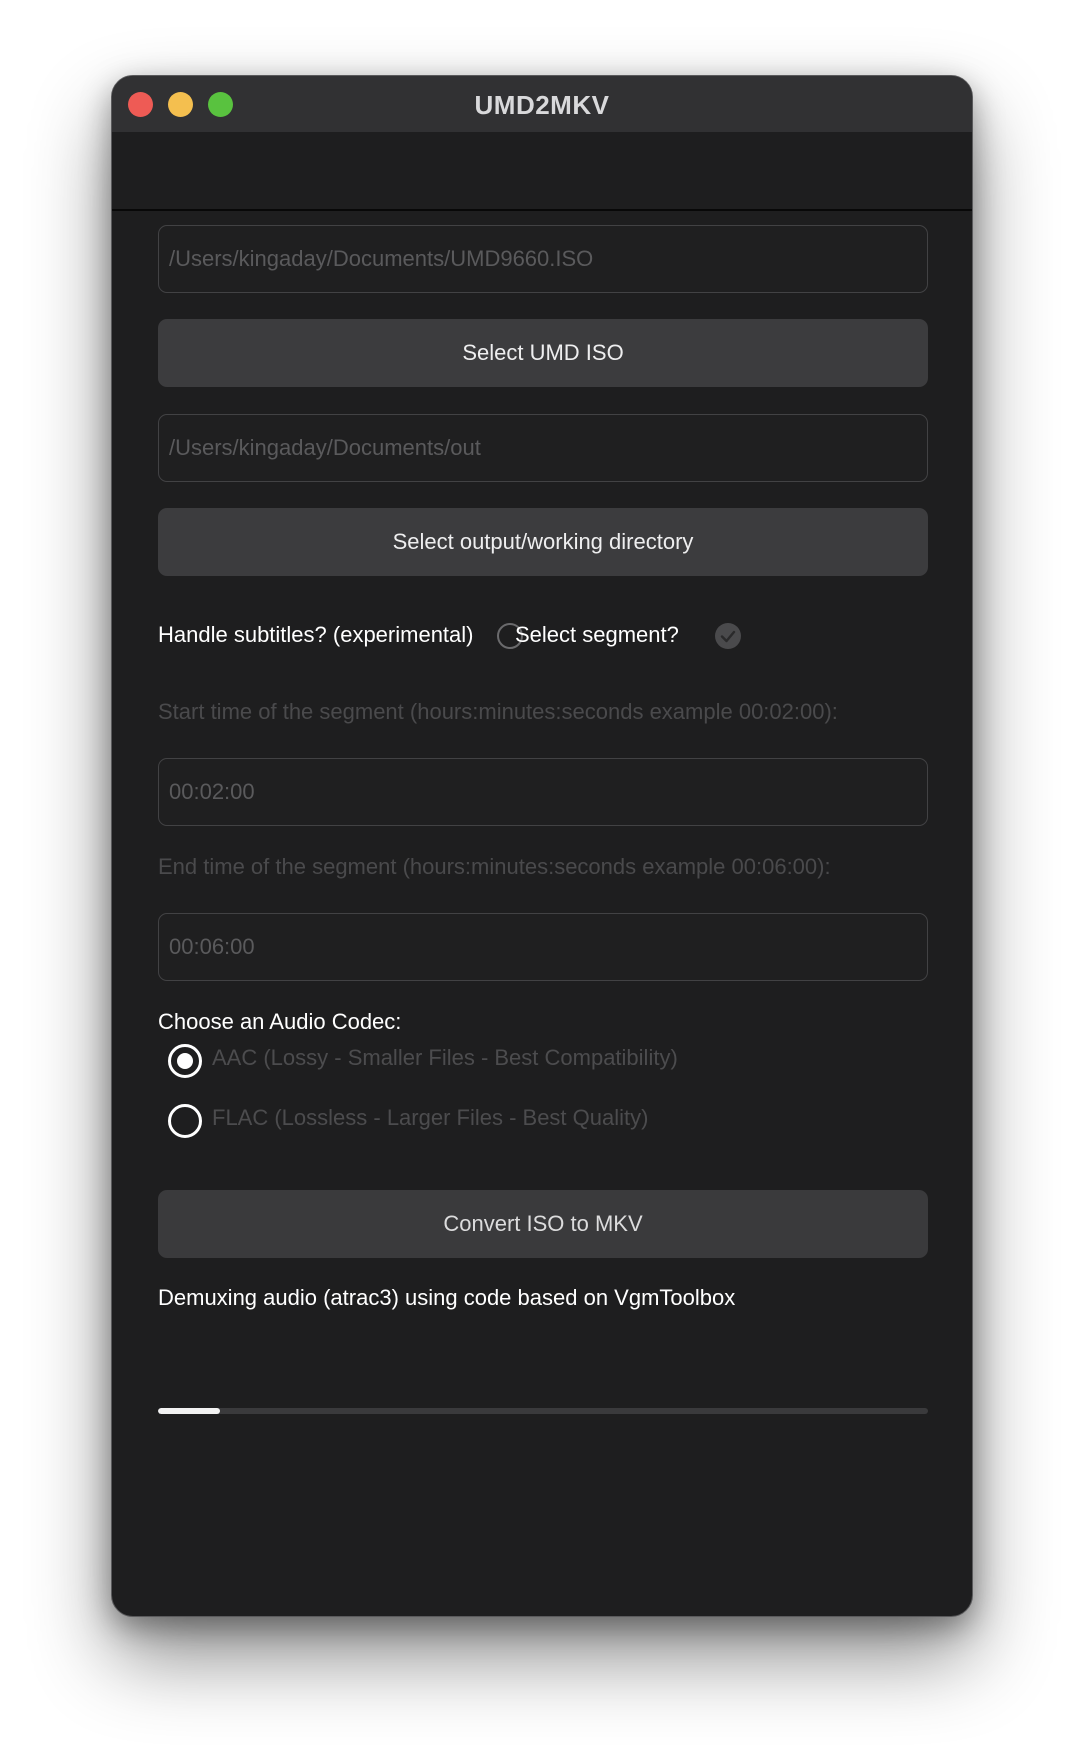  I want to click on segment-end-input, so click(543, 947).